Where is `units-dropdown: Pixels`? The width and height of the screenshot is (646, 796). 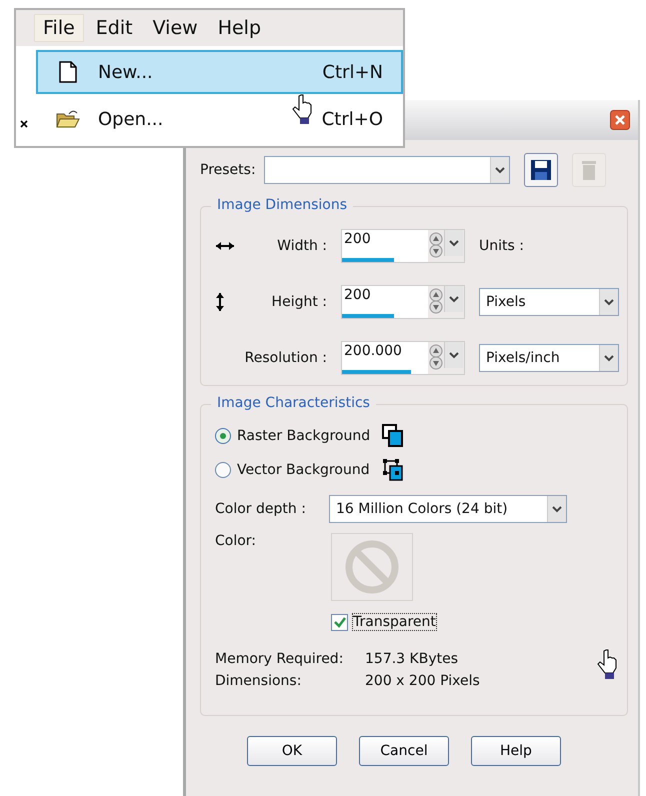 units-dropdown: Pixels is located at coordinates (549, 302).